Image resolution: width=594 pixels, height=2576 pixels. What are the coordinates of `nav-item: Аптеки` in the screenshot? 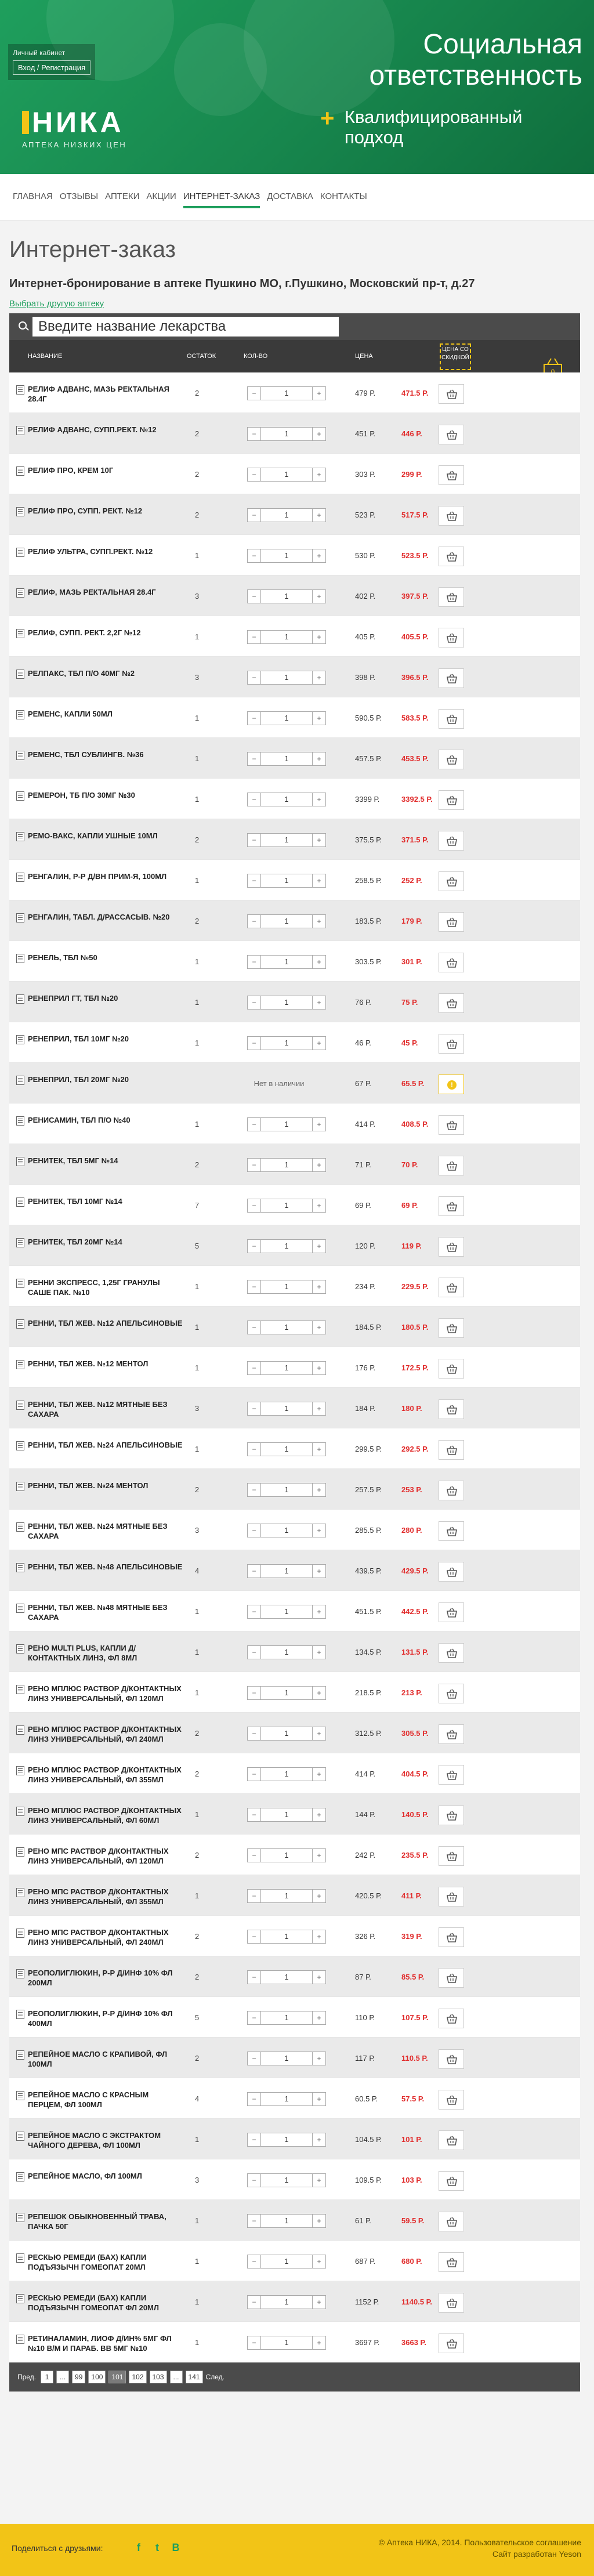 It's located at (122, 199).